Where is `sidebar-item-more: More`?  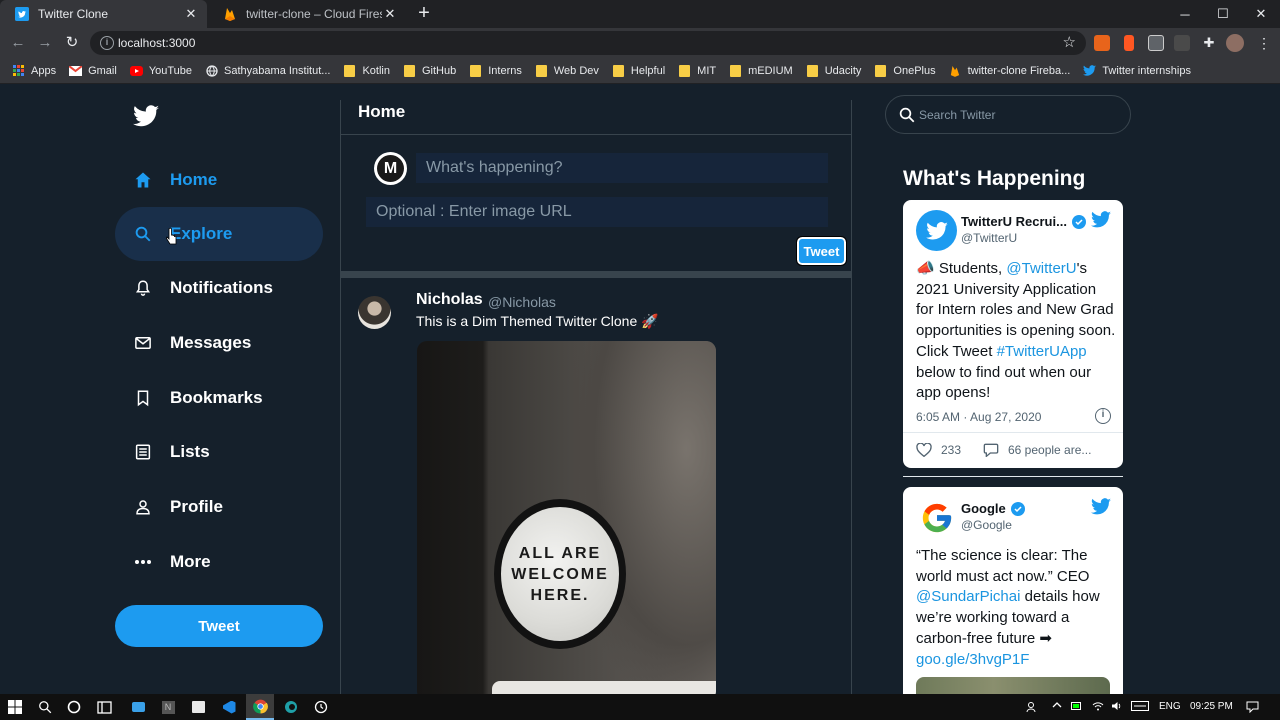 sidebar-item-more: More is located at coordinates (219, 562).